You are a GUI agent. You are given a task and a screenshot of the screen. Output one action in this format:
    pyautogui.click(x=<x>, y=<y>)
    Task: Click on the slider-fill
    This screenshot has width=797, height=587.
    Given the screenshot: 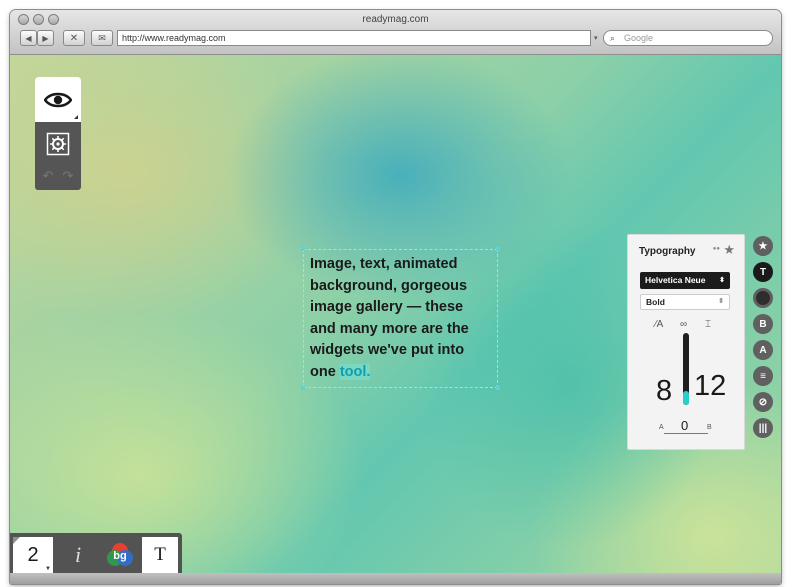 What is the action you would take?
    pyautogui.click(x=686, y=397)
    